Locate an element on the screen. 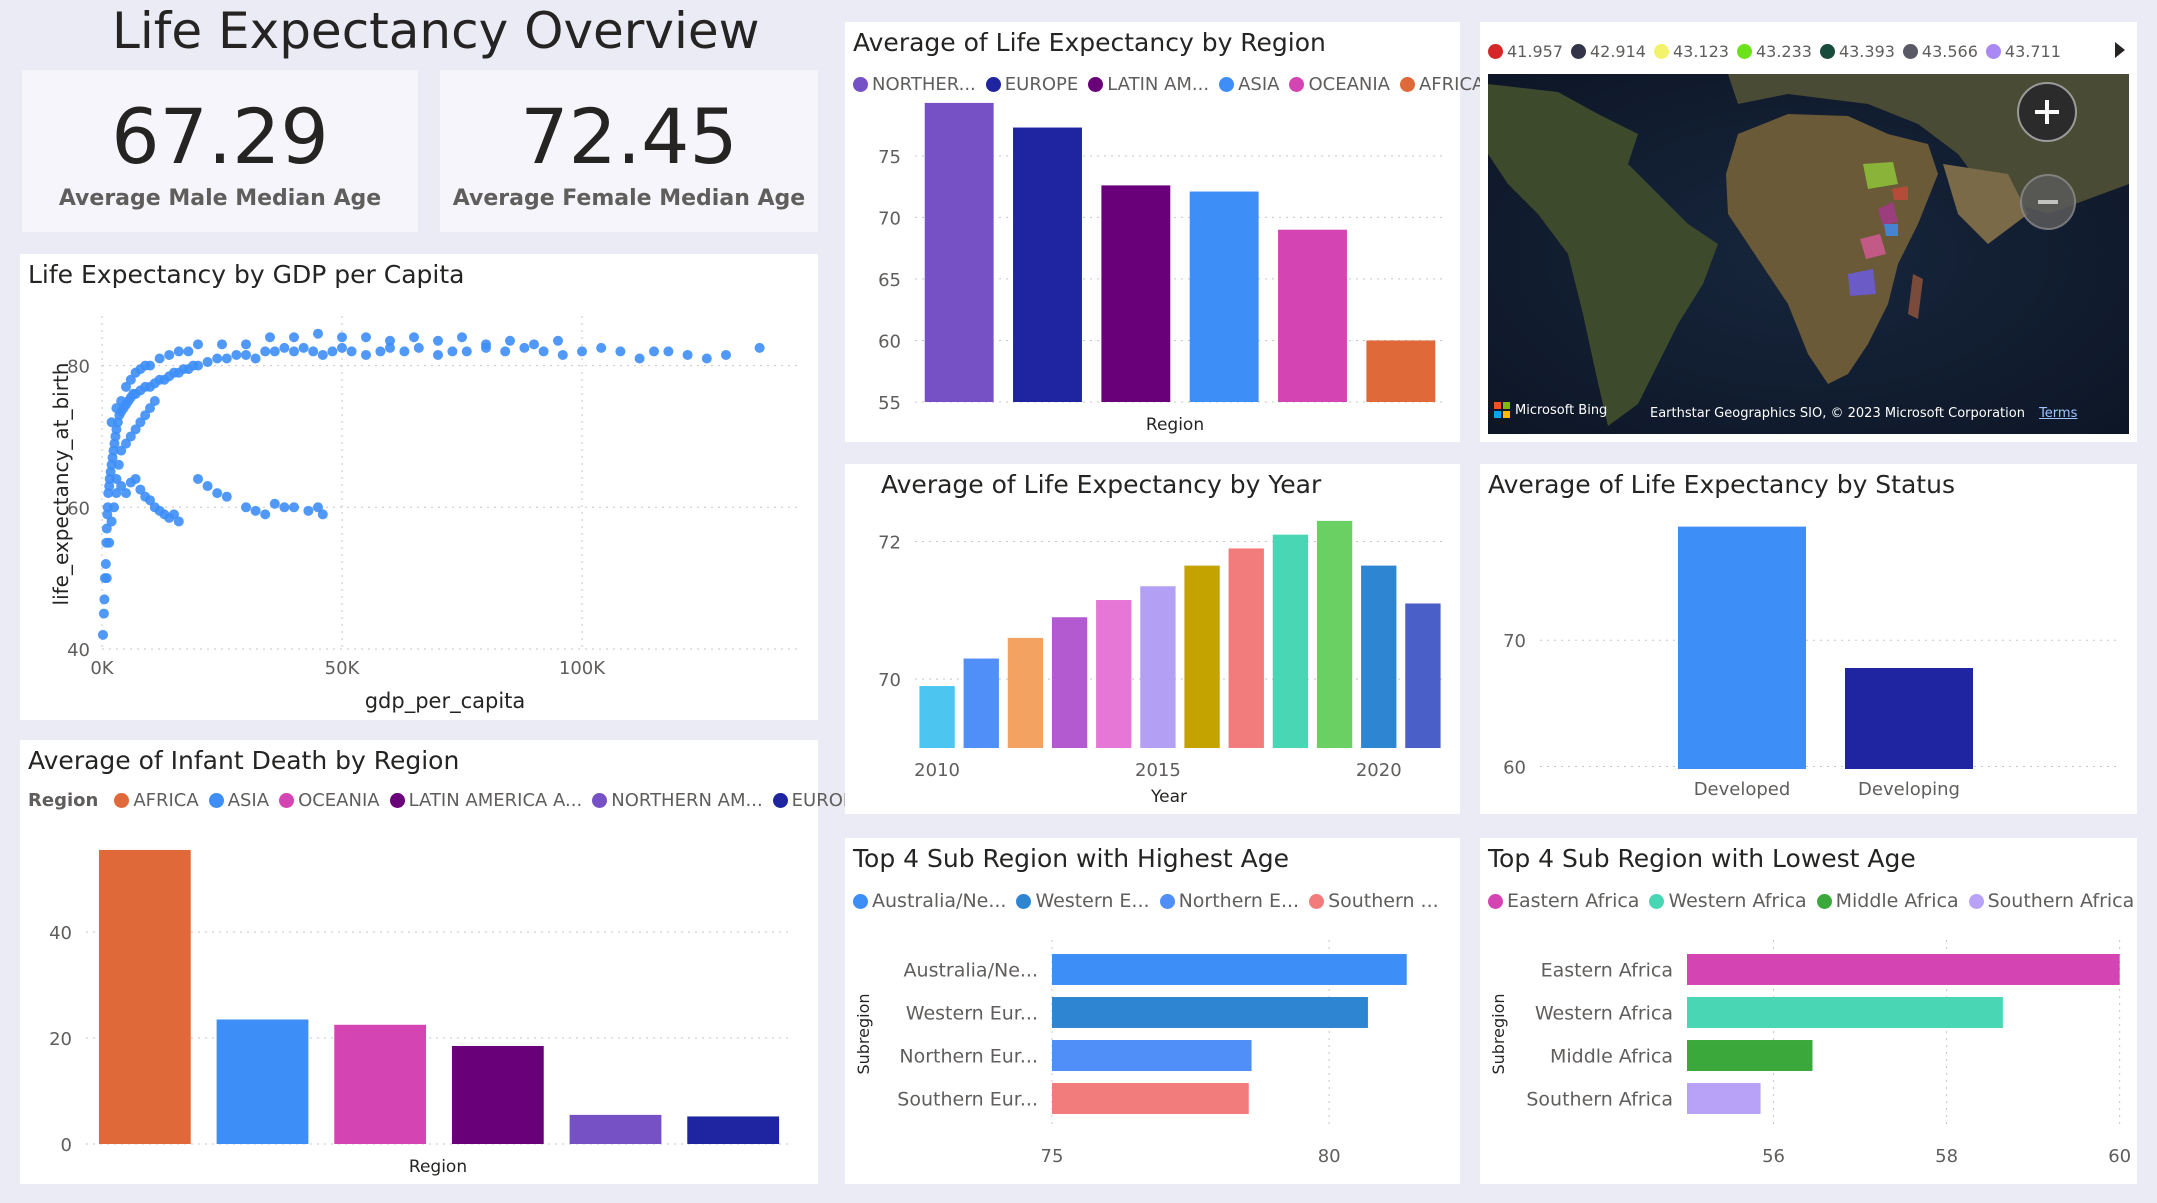 Image resolution: width=2157 pixels, height=1203 pixels. scatter-xtick-label: 100K is located at coordinates (582, 668).